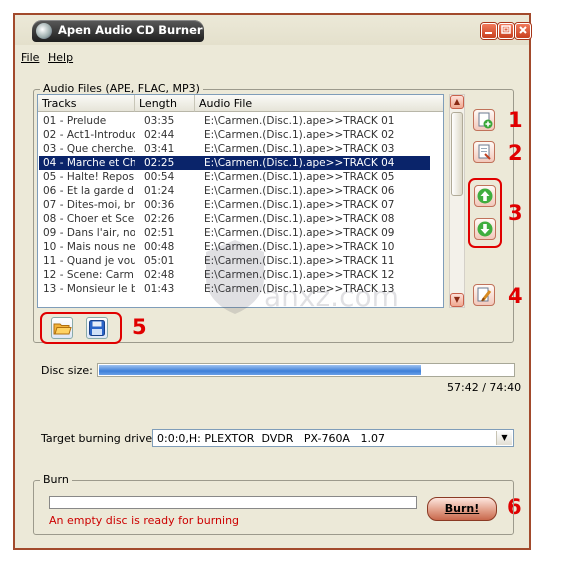 This screenshot has height=561, width=583. Describe the element at coordinates (159, 205) in the screenshot. I see `track-length-cell: 00:36` at that location.